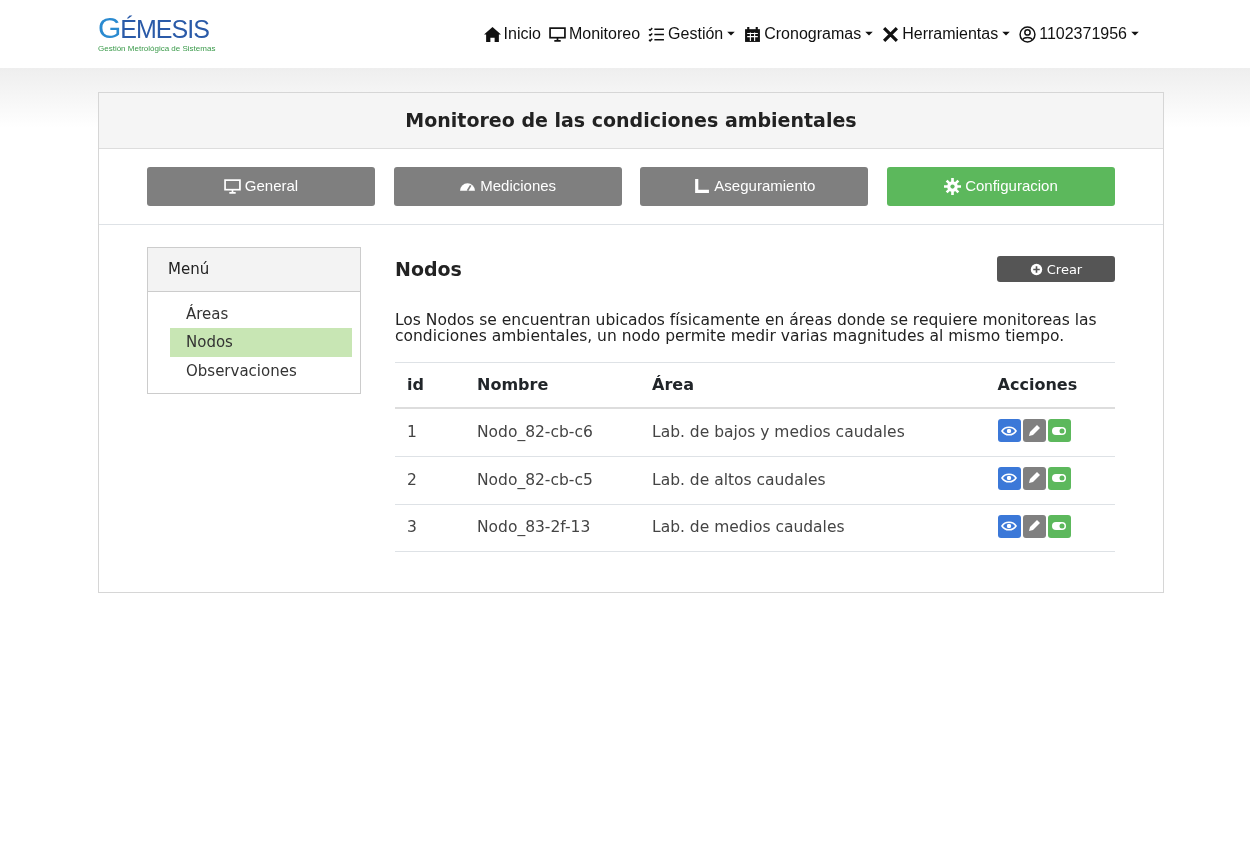  I want to click on column-header: id, so click(430, 385).